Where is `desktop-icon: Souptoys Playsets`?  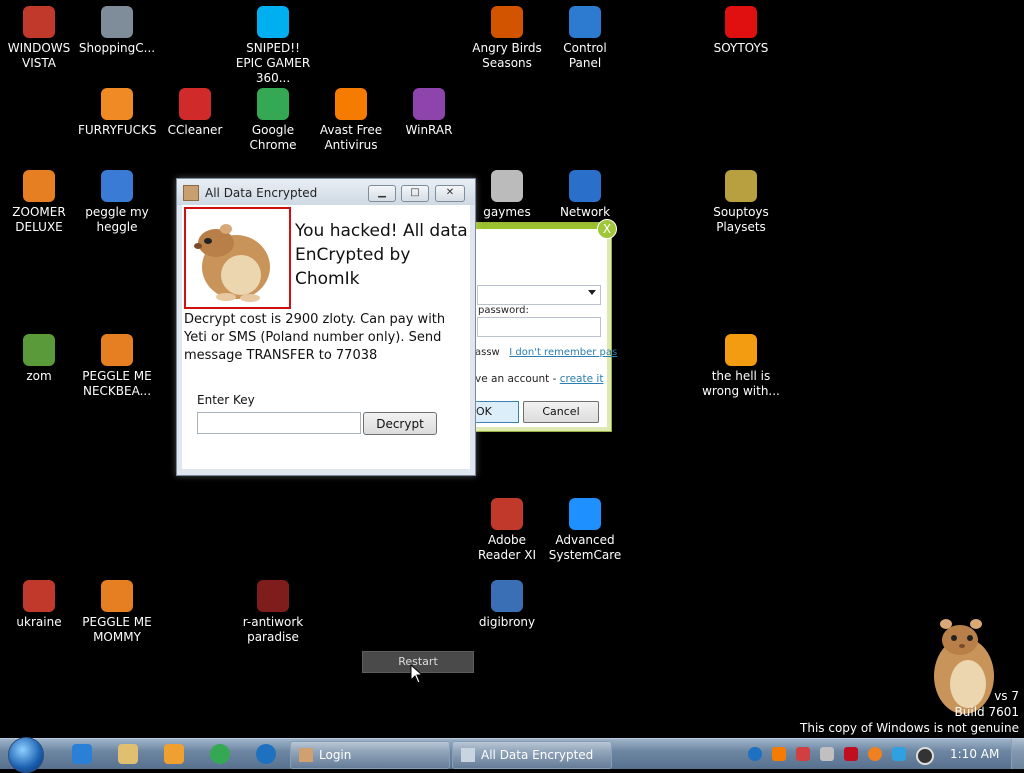 desktop-icon: Souptoys Playsets is located at coordinates (741, 202).